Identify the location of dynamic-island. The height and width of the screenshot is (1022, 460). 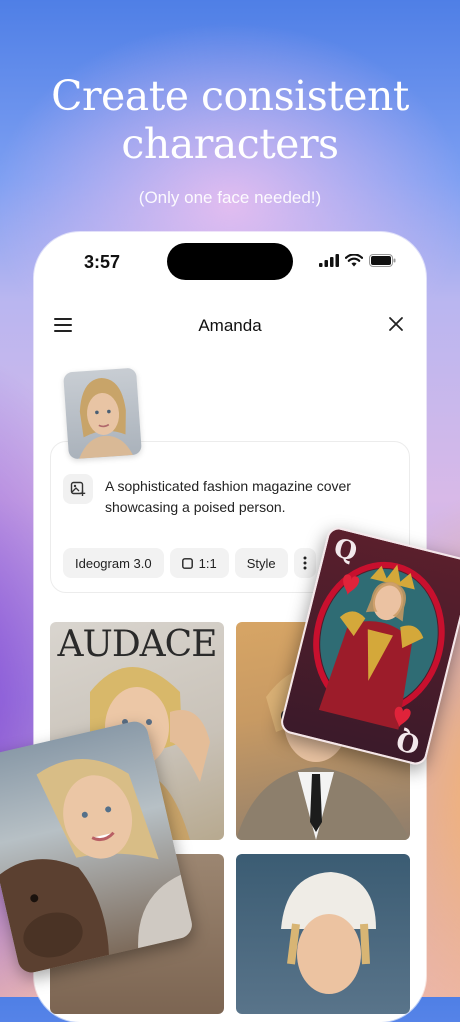
(230, 261).